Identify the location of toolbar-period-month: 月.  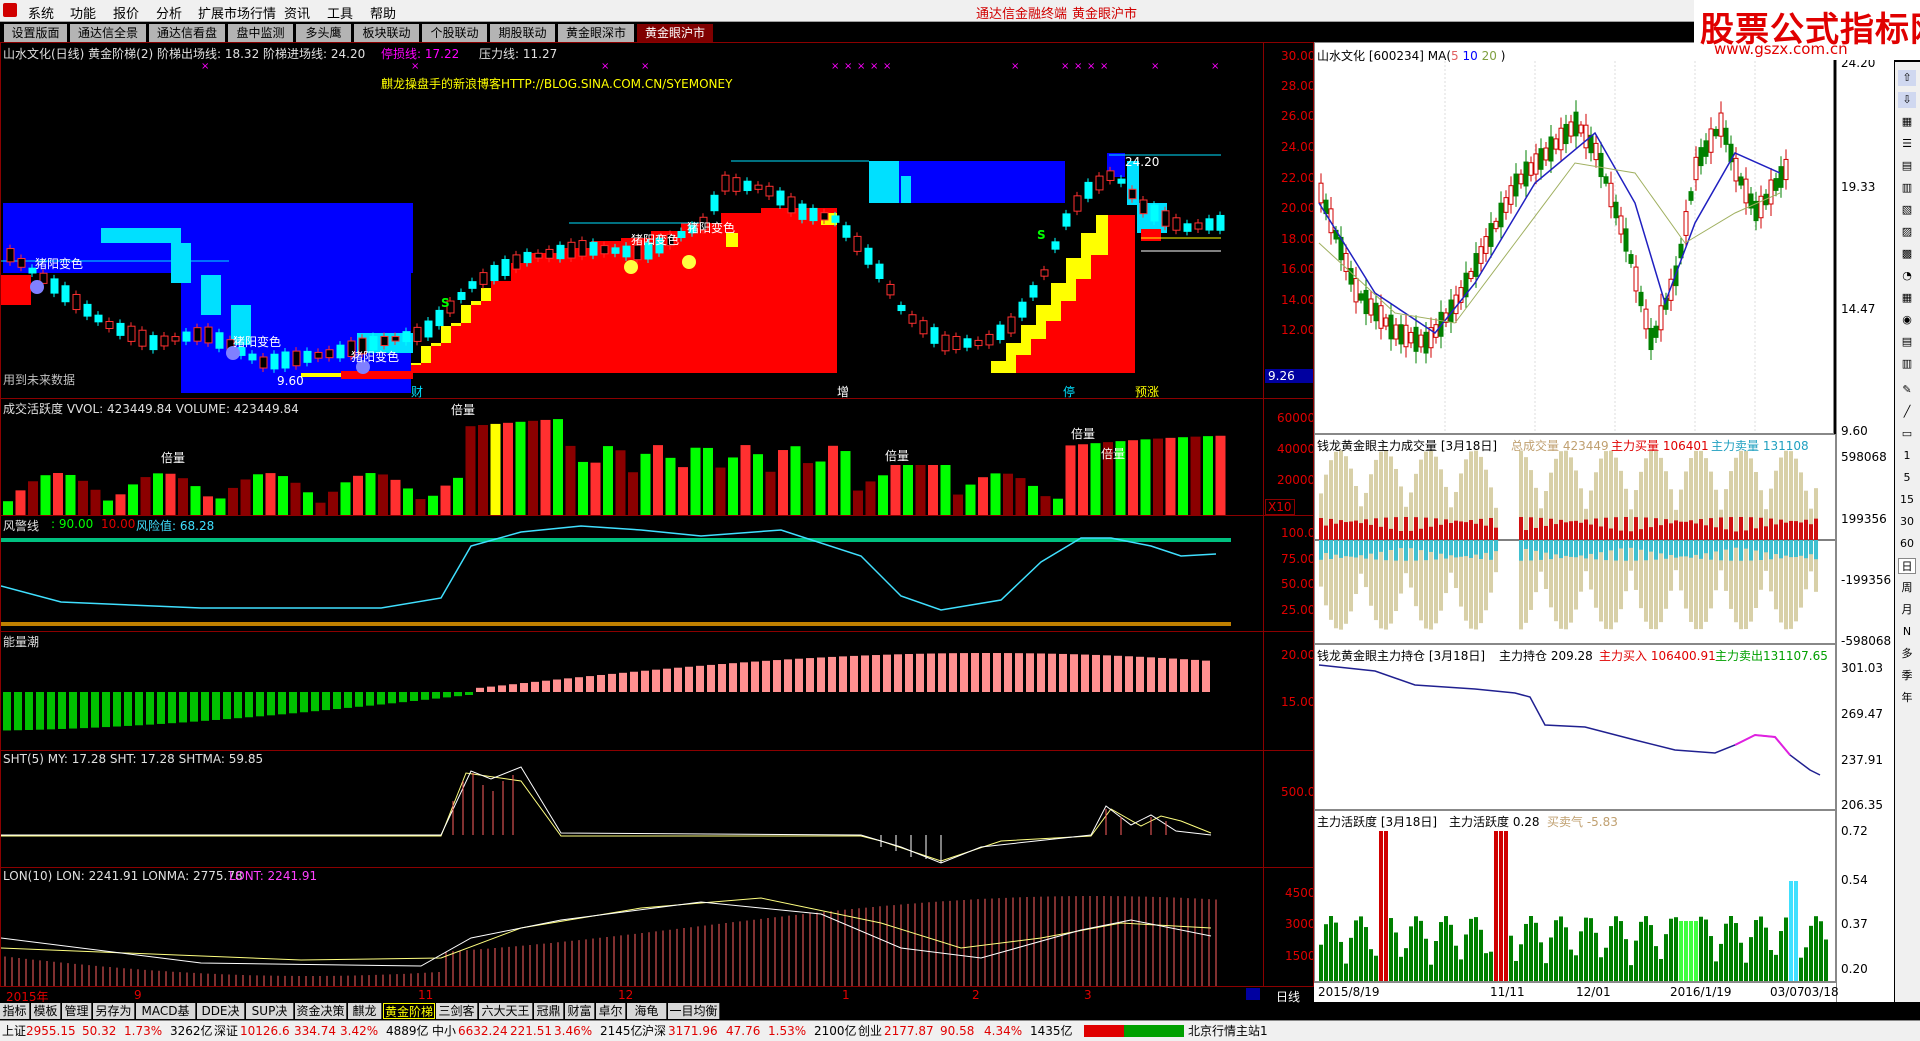
(1907, 610).